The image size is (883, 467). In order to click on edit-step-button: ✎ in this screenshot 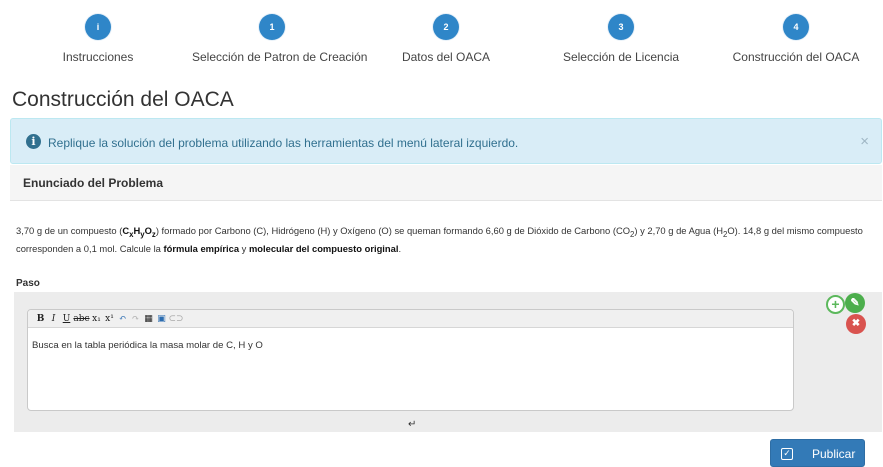, I will do `click(855, 303)`.